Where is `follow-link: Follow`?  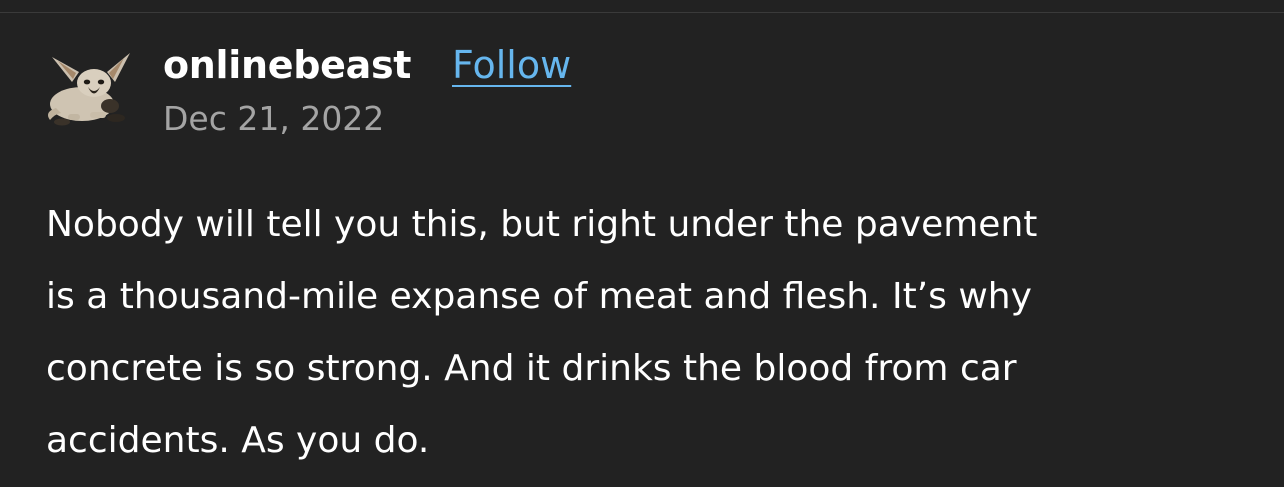
follow-link: Follow is located at coordinates (511, 65).